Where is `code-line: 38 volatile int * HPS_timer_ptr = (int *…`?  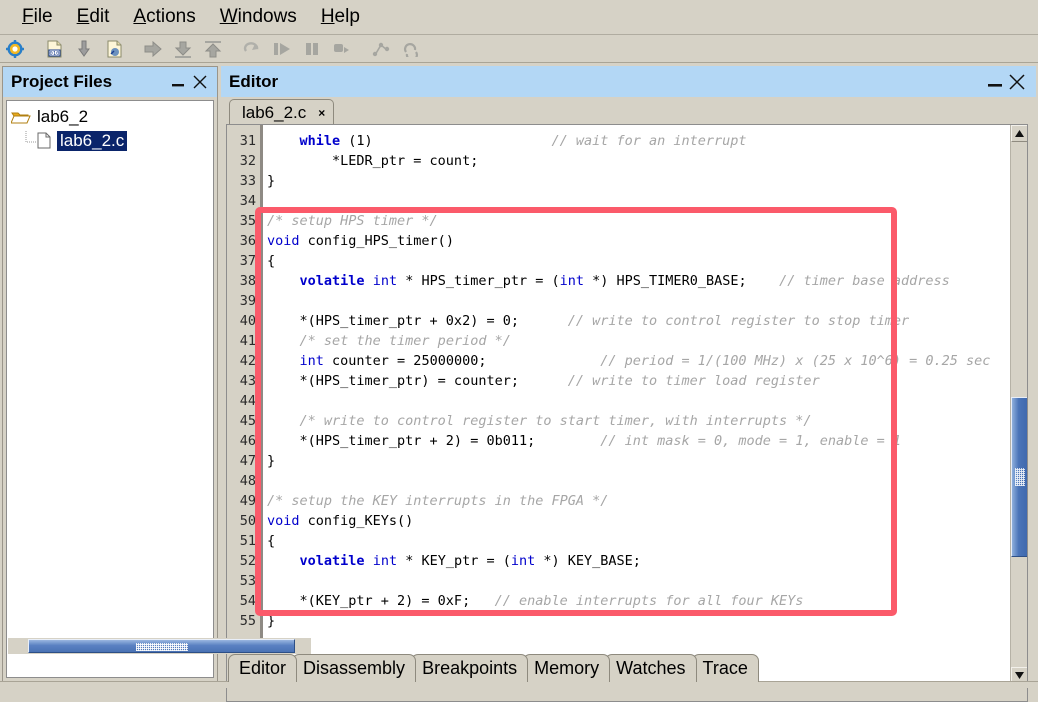 code-line: 38 volatile int * HPS_timer_ptr = (int *… is located at coordinates (618, 281).